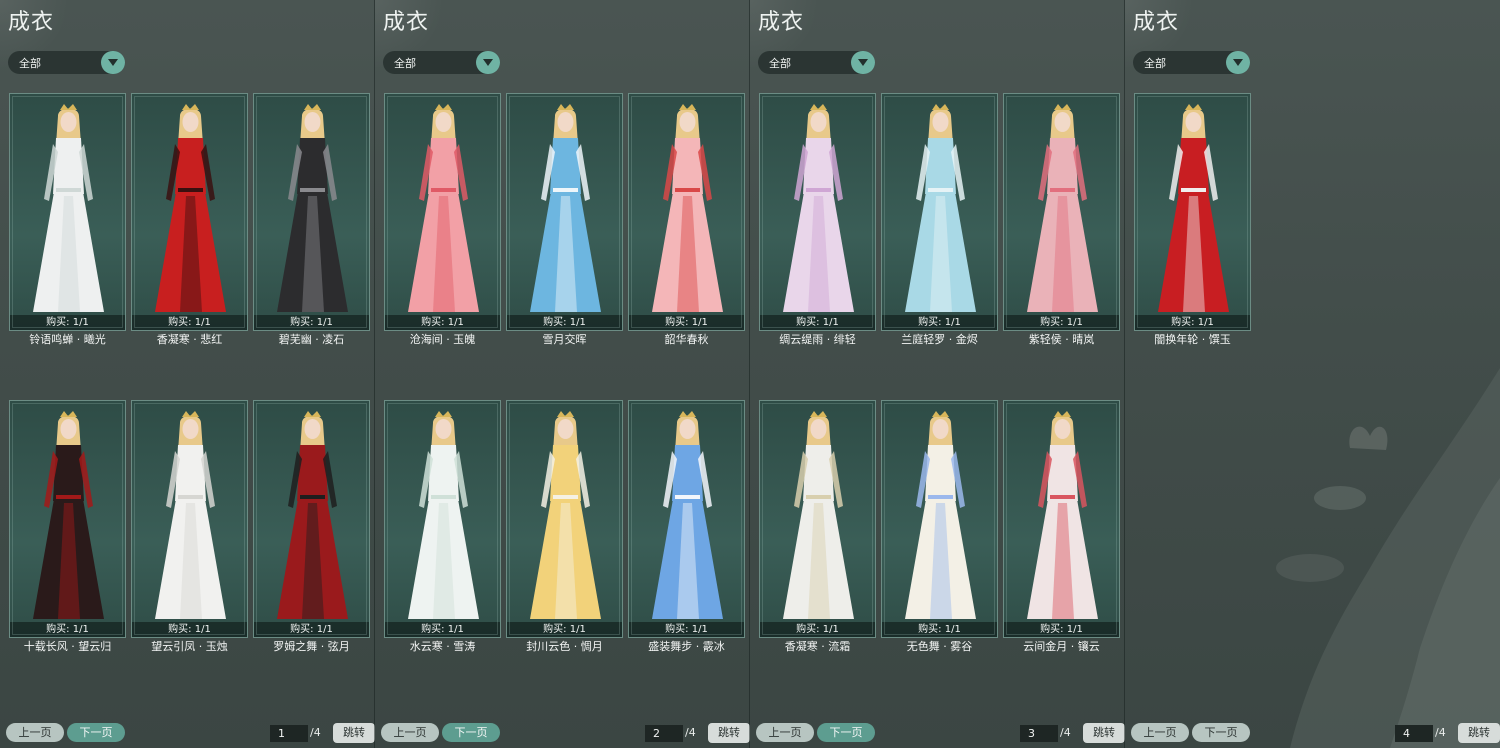 This screenshot has width=1500, height=748. I want to click on outfit-name: 十载长风 · 望云归, so click(67, 646).